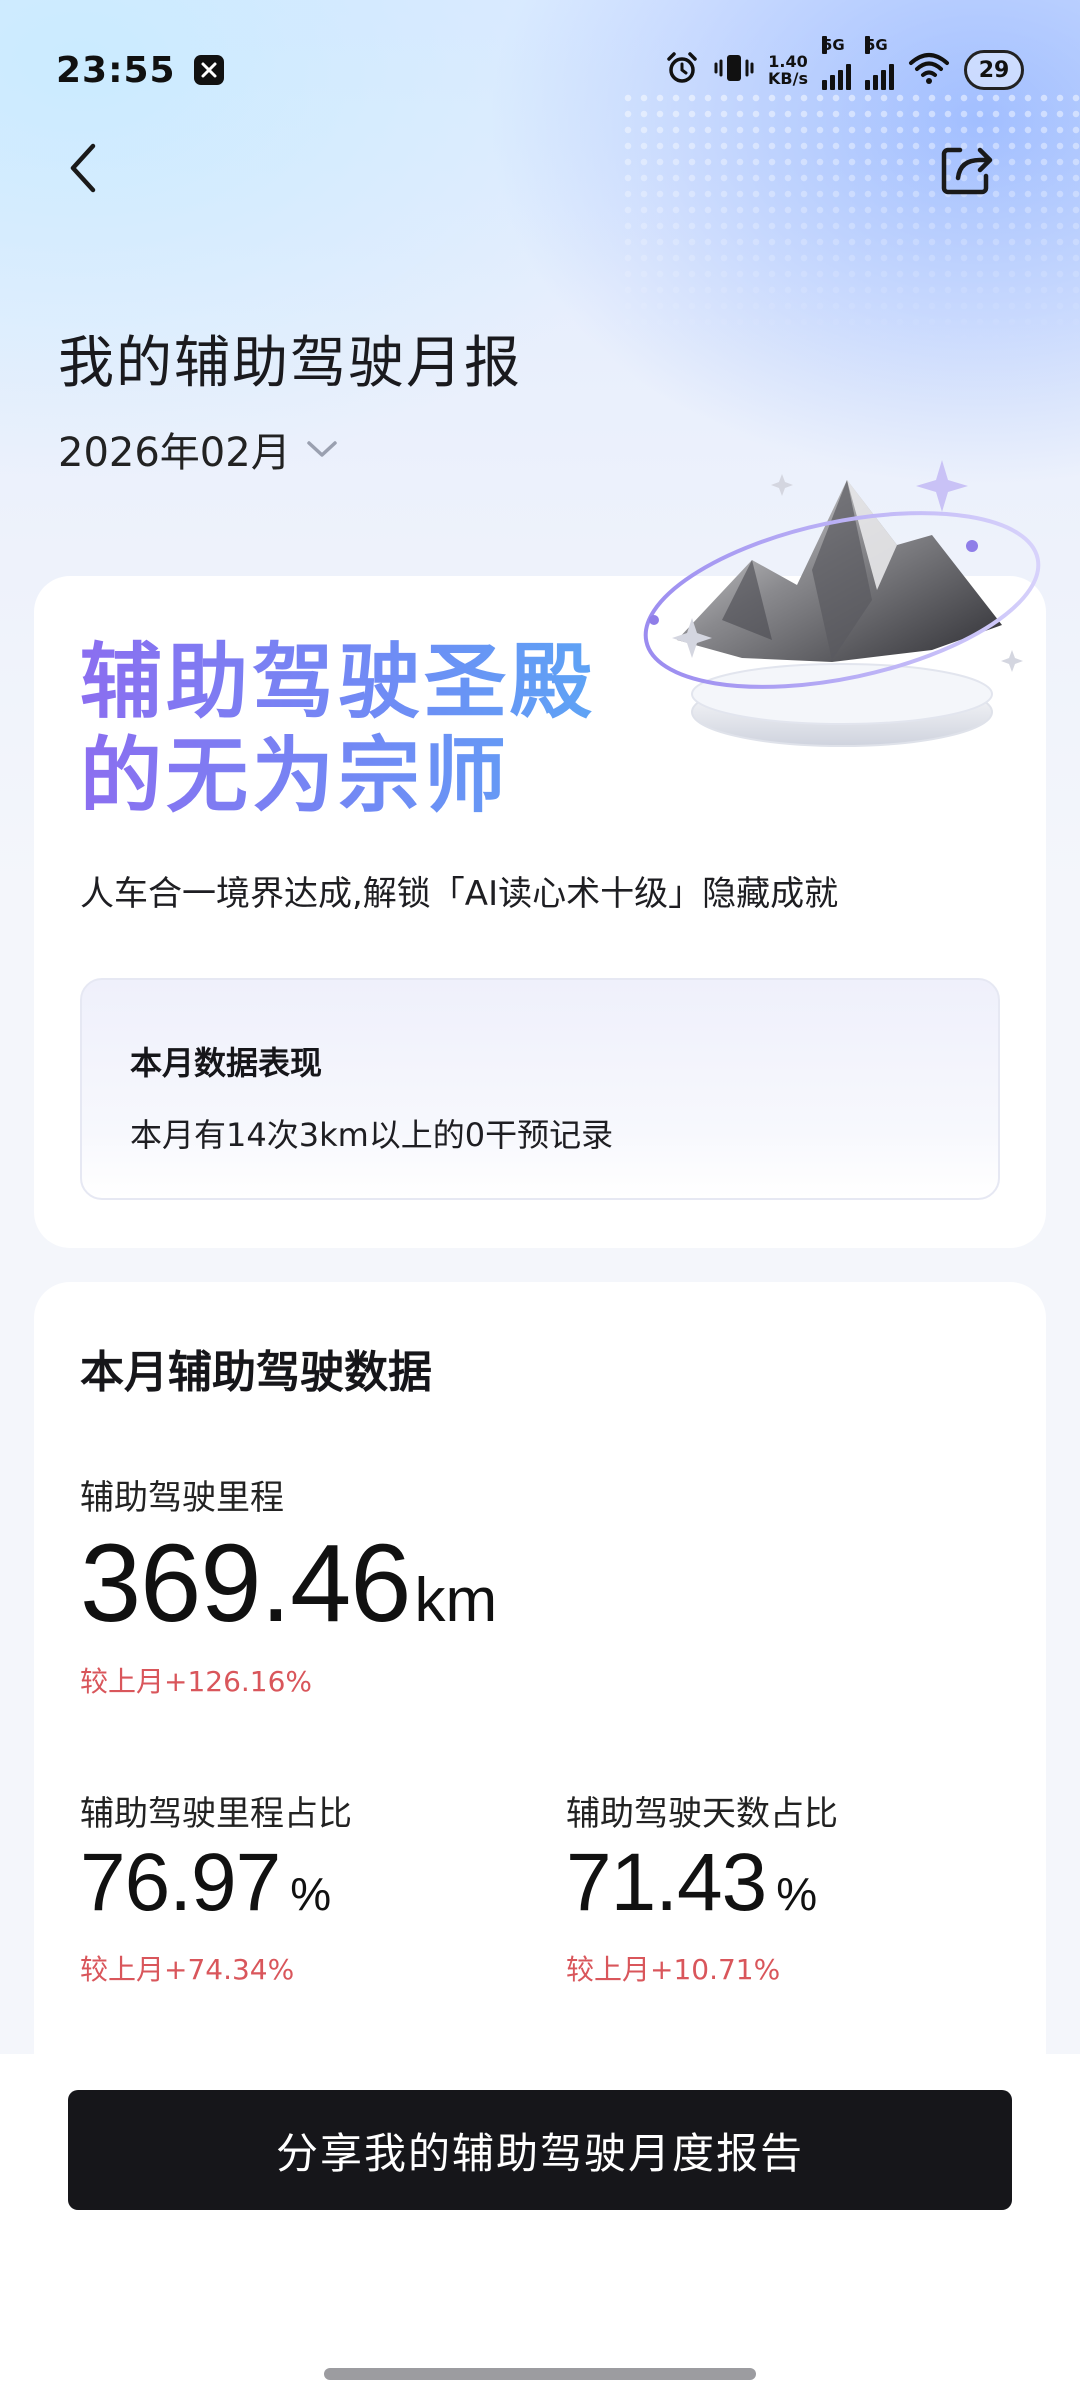 This screenshot has width=1080, height=2400. What do you see at coordinates (208, 70) in the screenshot?
I see `notification-app-icon` at bounding box center [208, 70].